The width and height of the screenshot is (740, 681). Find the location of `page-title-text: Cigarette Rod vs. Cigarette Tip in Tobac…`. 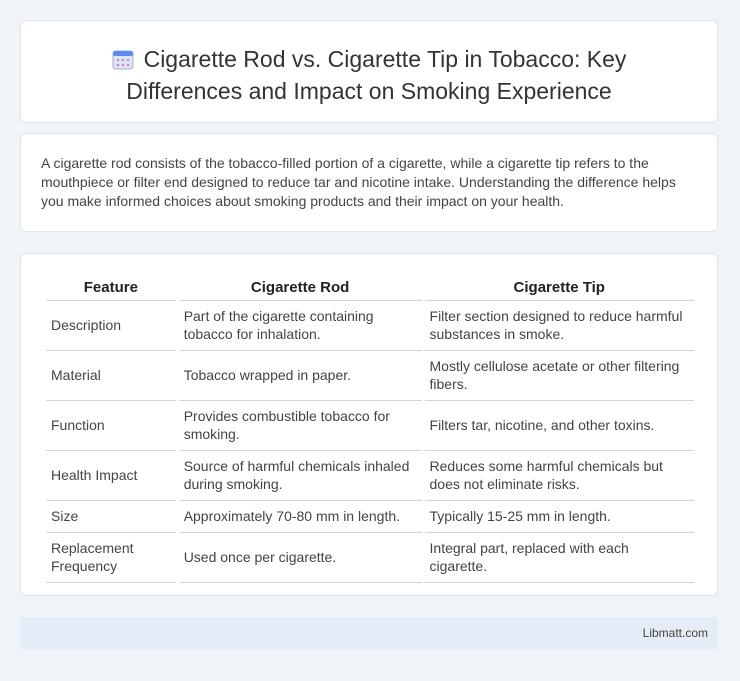

page-title-text: Cigarette Rod vs. Cigarette Tip in Tobac… is located at coordinates (376, 75).